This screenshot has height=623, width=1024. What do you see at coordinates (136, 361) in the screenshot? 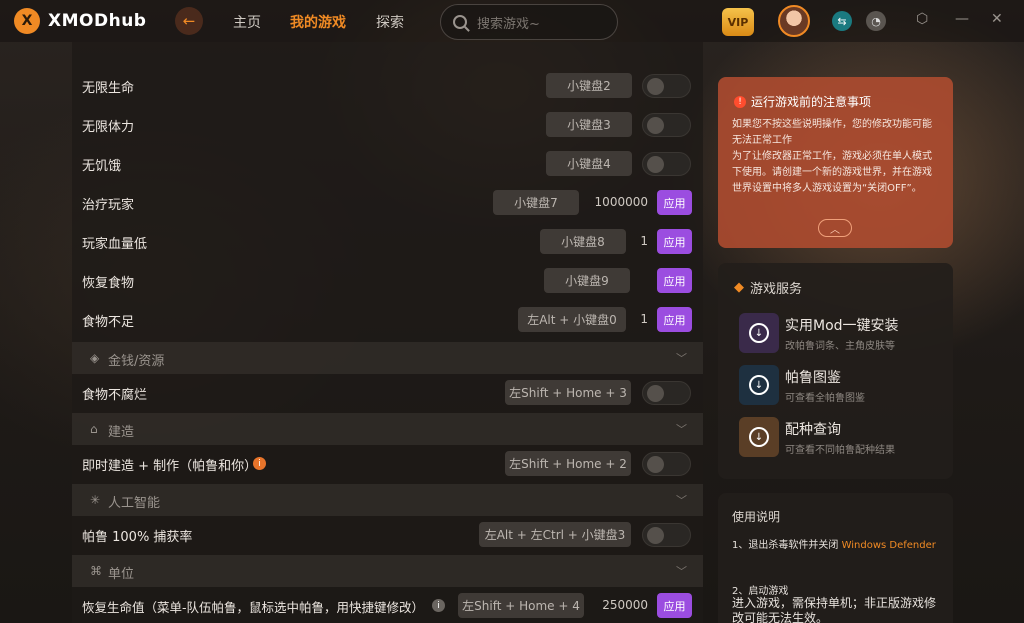
I see `section-label: 金钱/资源` at bounding box center [136, 361].